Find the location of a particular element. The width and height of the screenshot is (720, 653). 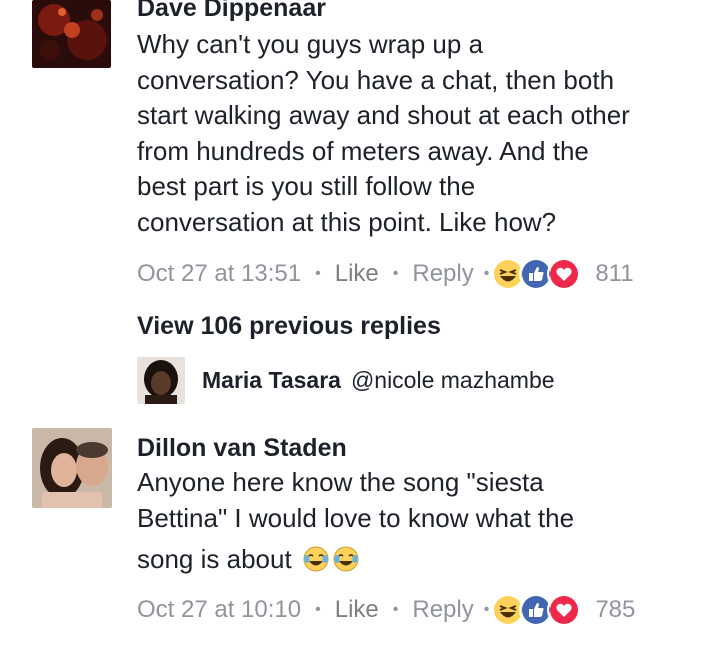

reply-preview: Maria Tasara @nicole mazhambe is located at coordinates (378, 380).